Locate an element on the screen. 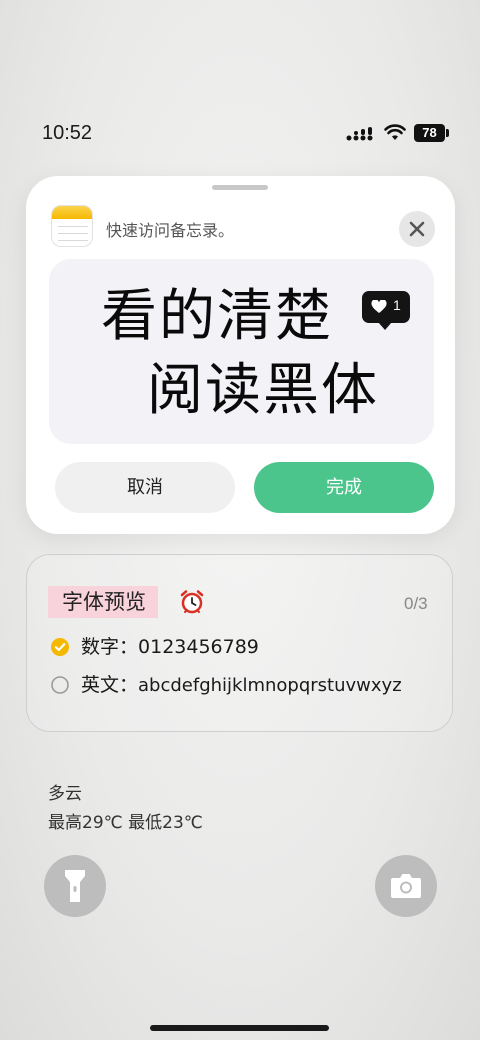 The width and height of the screenshot is (480, 1040). battery-icon: 78 is located at coordinates (432, 133).